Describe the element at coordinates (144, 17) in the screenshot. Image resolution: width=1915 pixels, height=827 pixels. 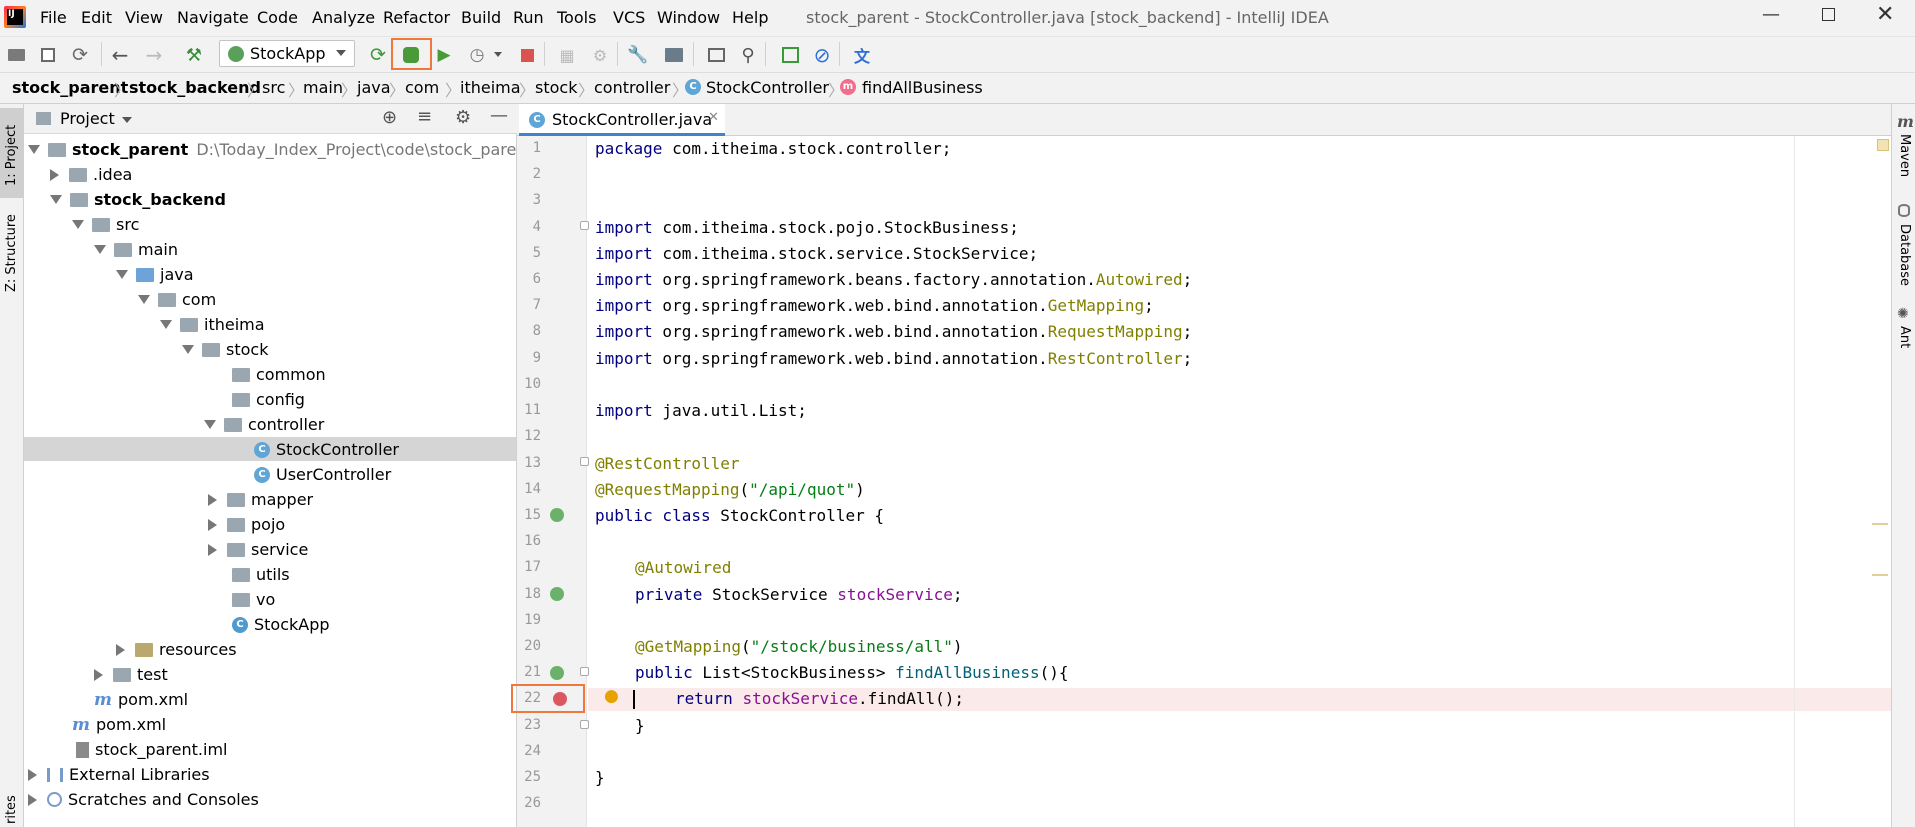
I see `menu-view: View` at that location.